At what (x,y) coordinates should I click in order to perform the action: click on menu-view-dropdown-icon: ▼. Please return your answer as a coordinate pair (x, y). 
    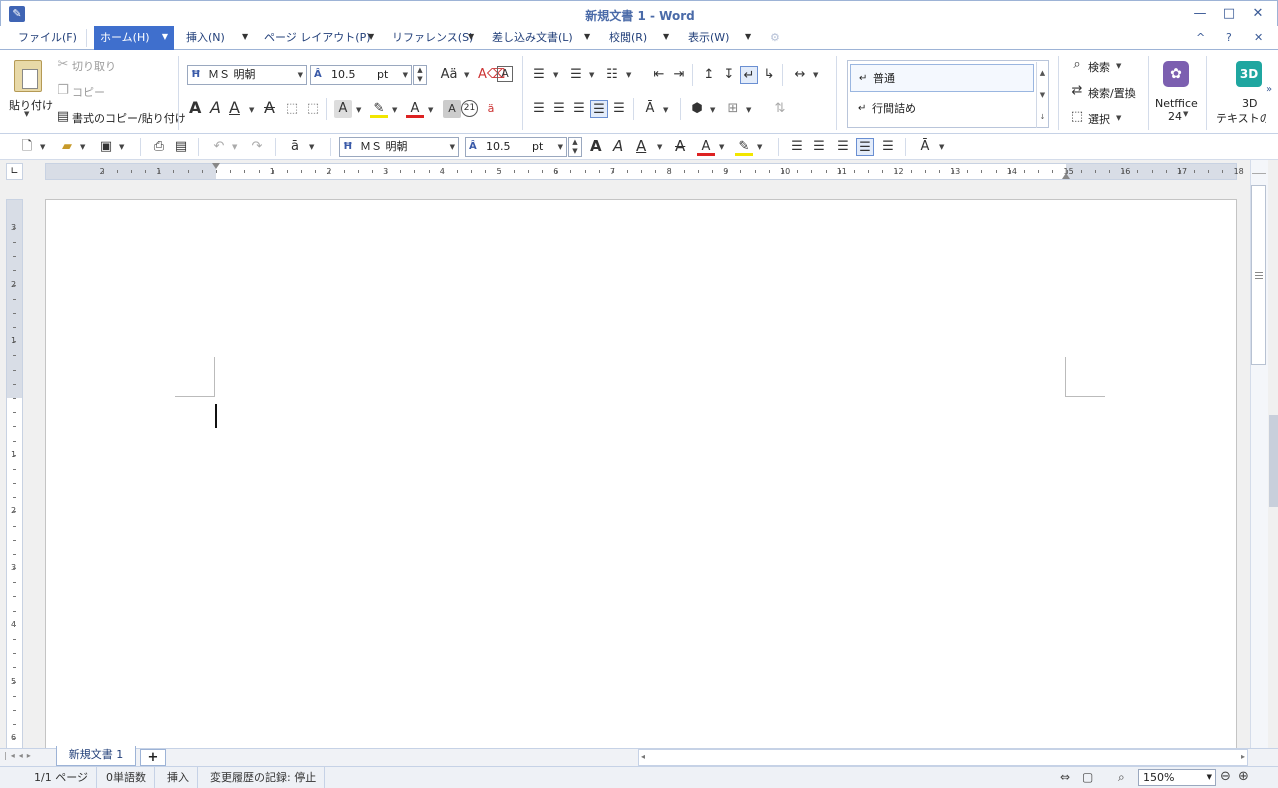
    Looking at the image, I should click on (748, 38).